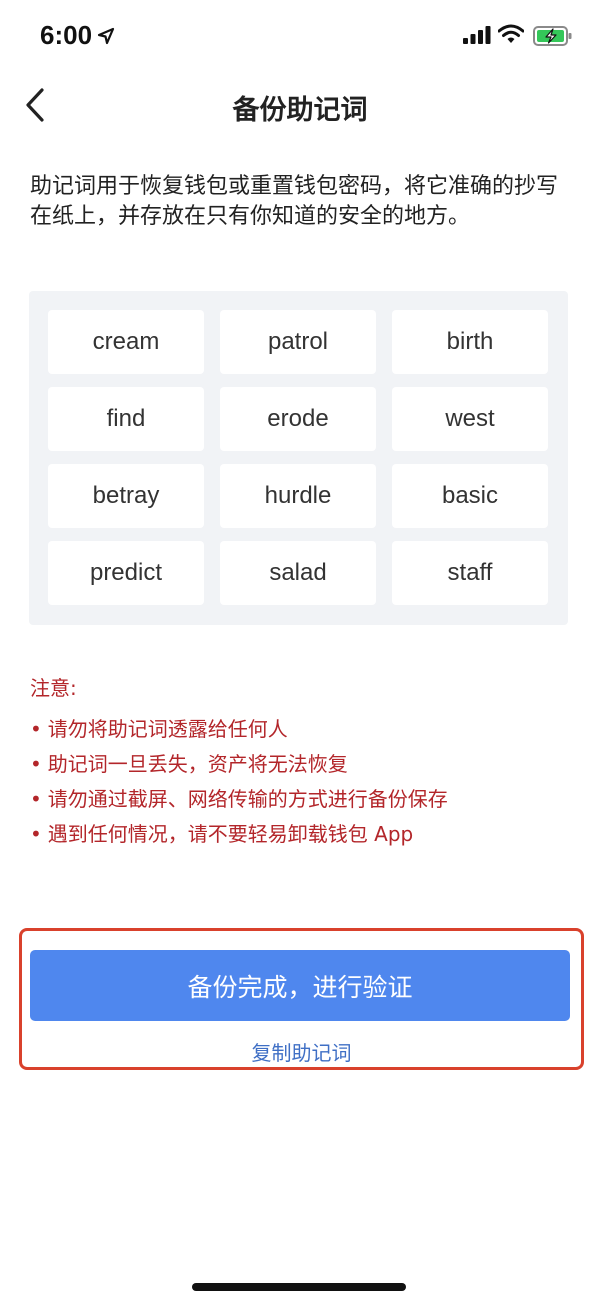  Describe the element at coordinates (300, 110) in the screenshot. I see `page-title: 备份助记词` at that location.